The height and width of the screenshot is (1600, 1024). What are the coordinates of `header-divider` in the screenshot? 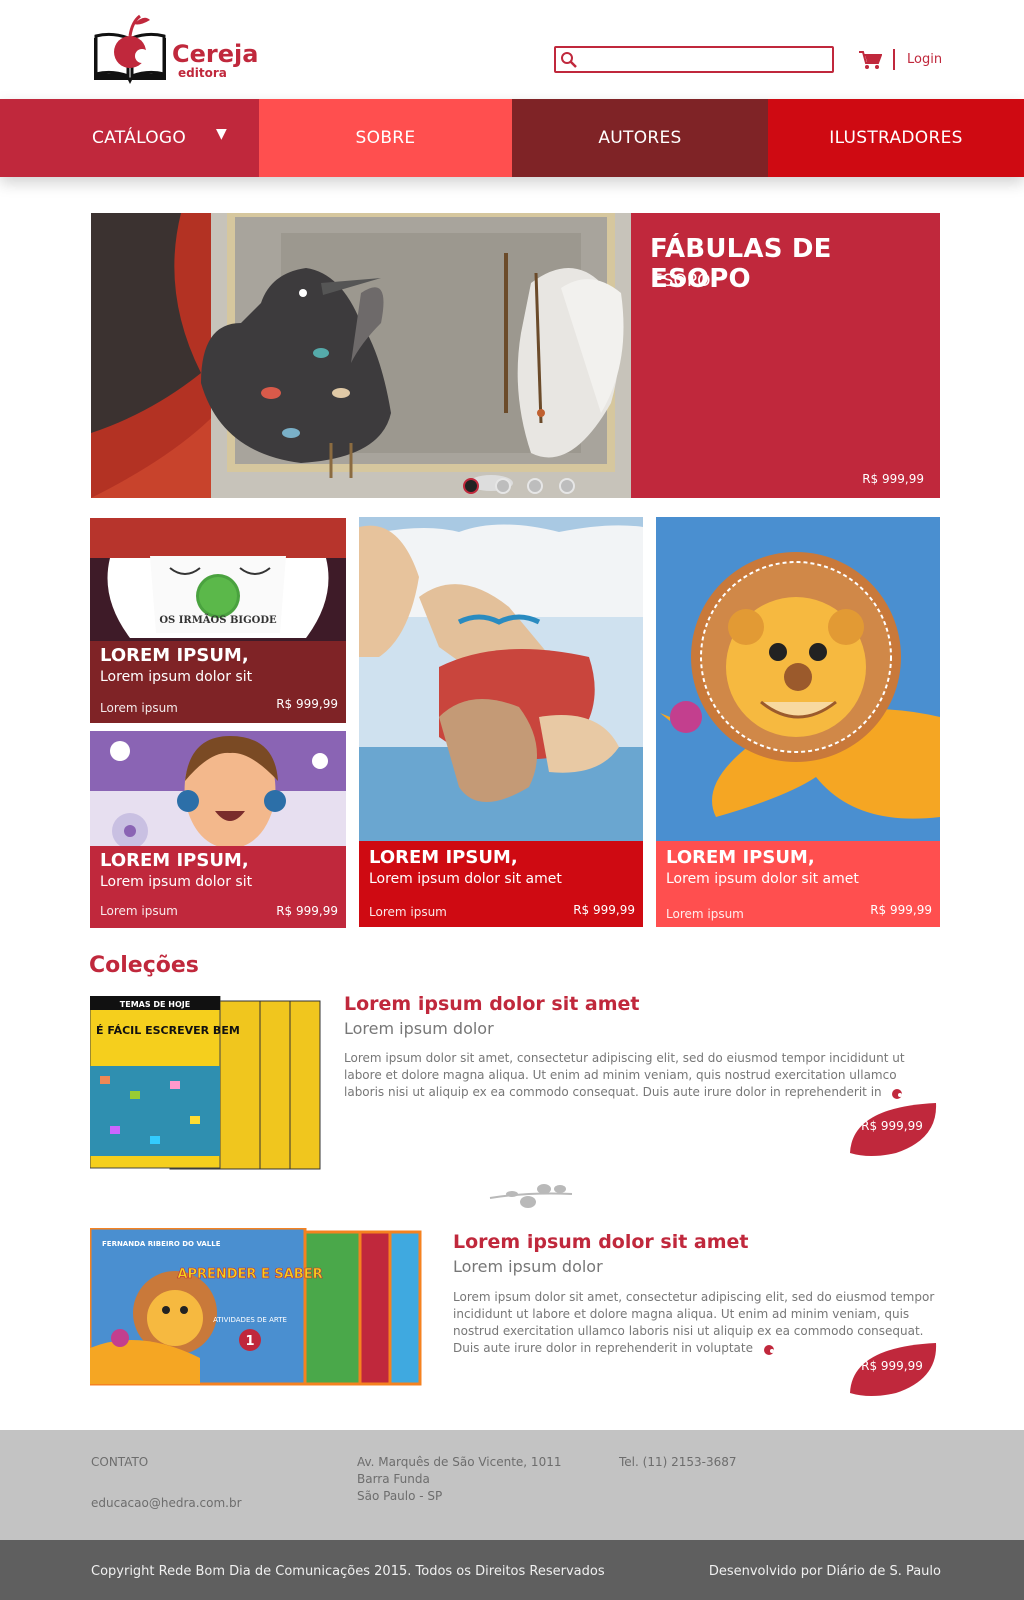 It's located at (894, 59).